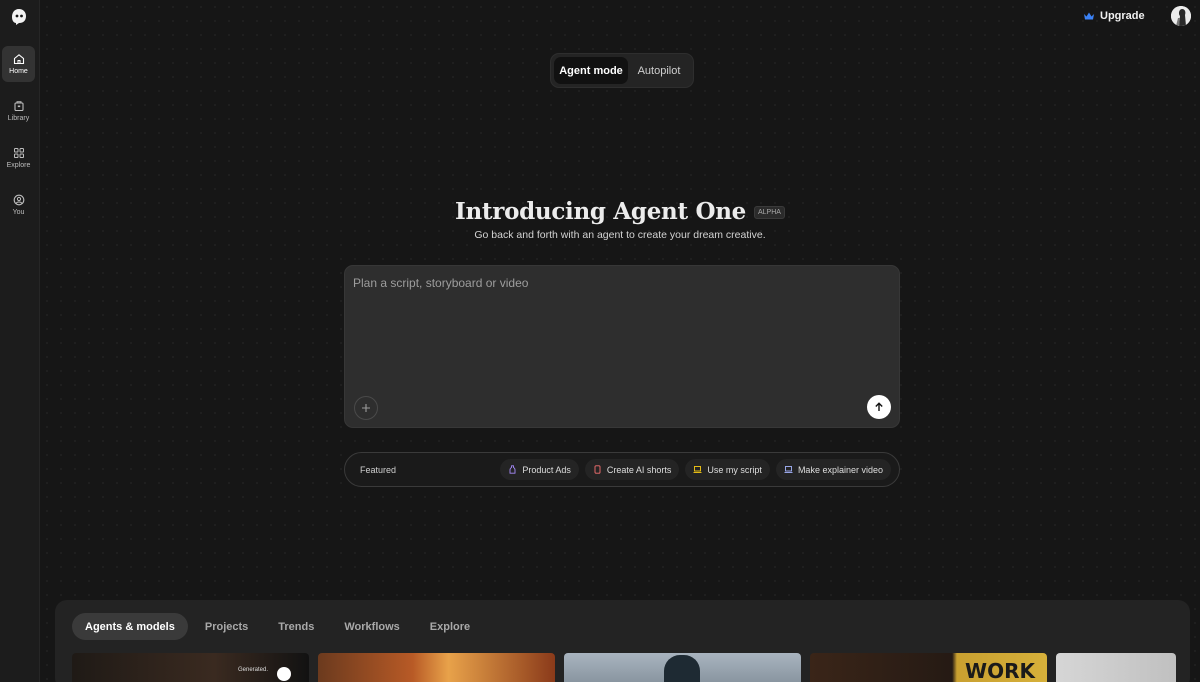 This screenshot has width=1200, height=682. I want to click on tab-agents-models: Agents & models, so click(130, 626).